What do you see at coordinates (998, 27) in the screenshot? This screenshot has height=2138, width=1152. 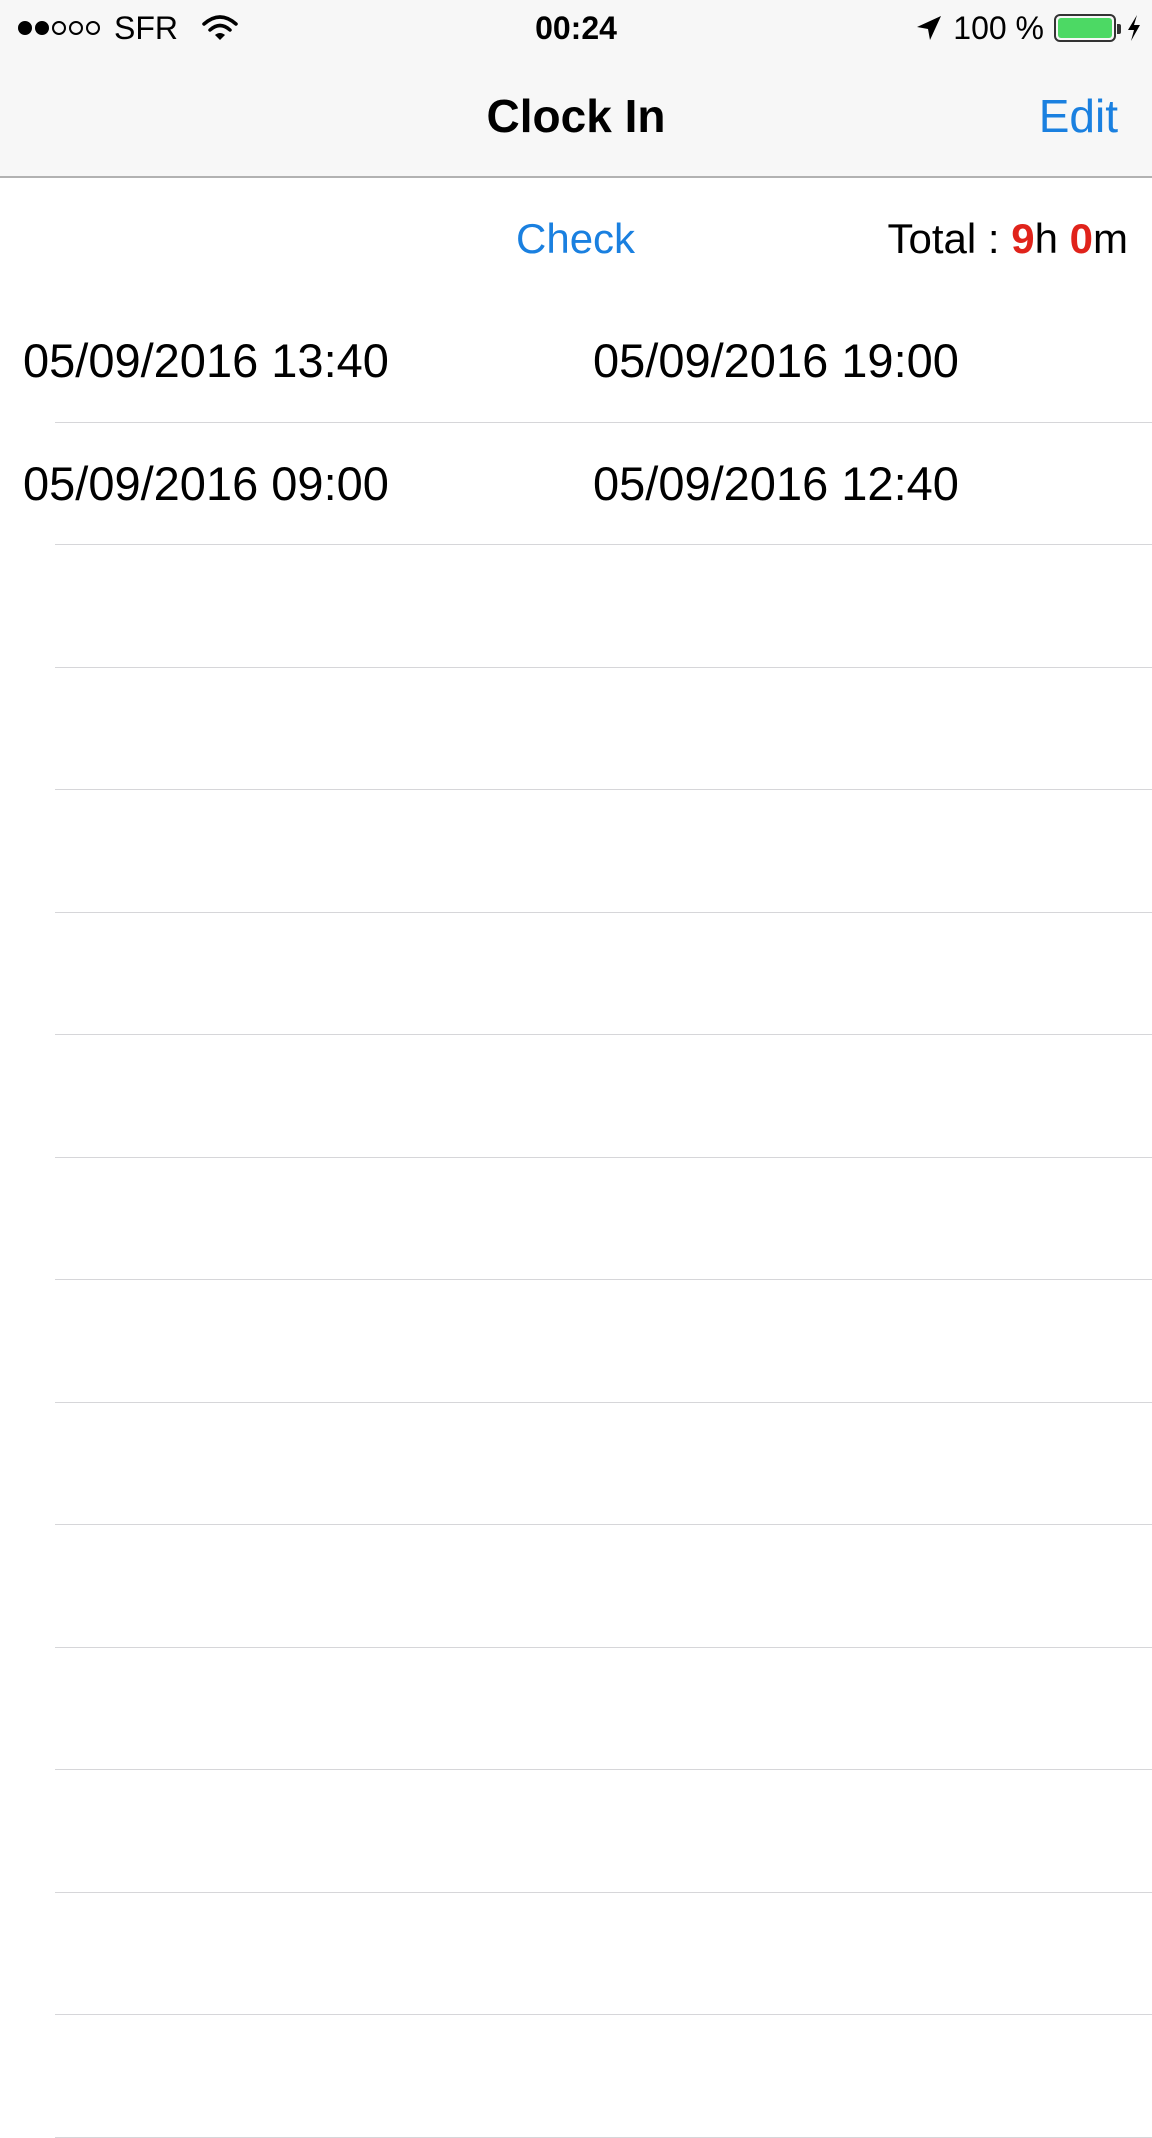 I see `battery-percentage: 100 %` at bounding box center [998, 27].